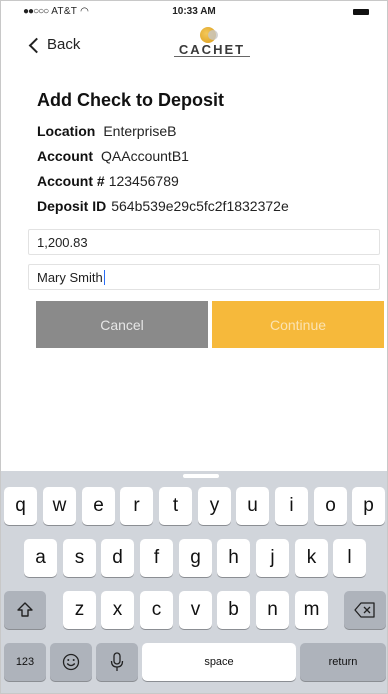 Image resolution: width=388 pixels, height=694 pixels. I want to click on key-c: c, so click(156, 610).